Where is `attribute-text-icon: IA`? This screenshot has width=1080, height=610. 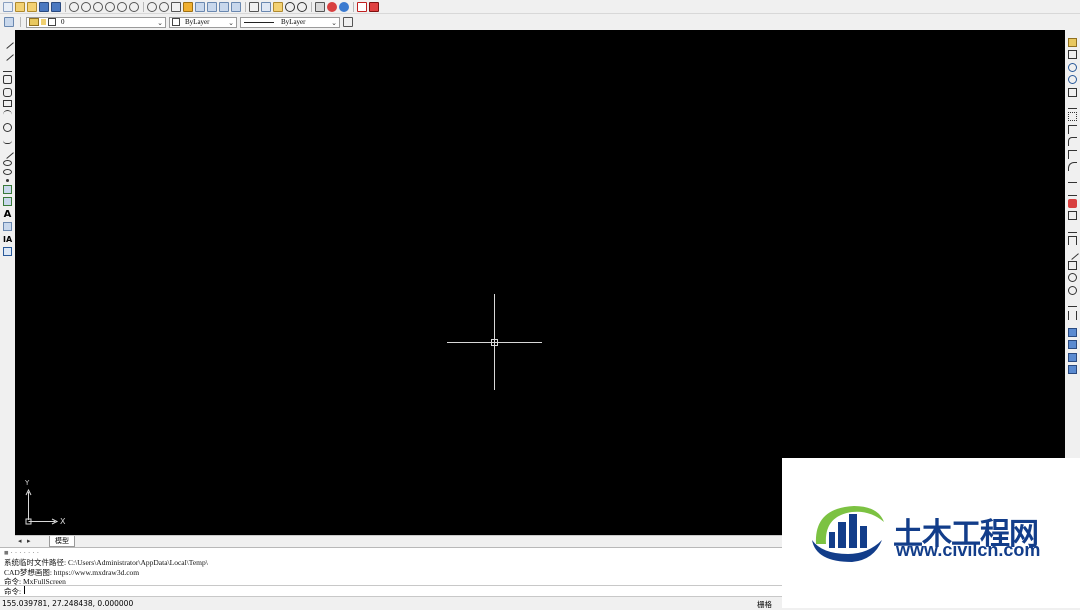
attribute-text-icon: IA is located at coordinates (7, 239).